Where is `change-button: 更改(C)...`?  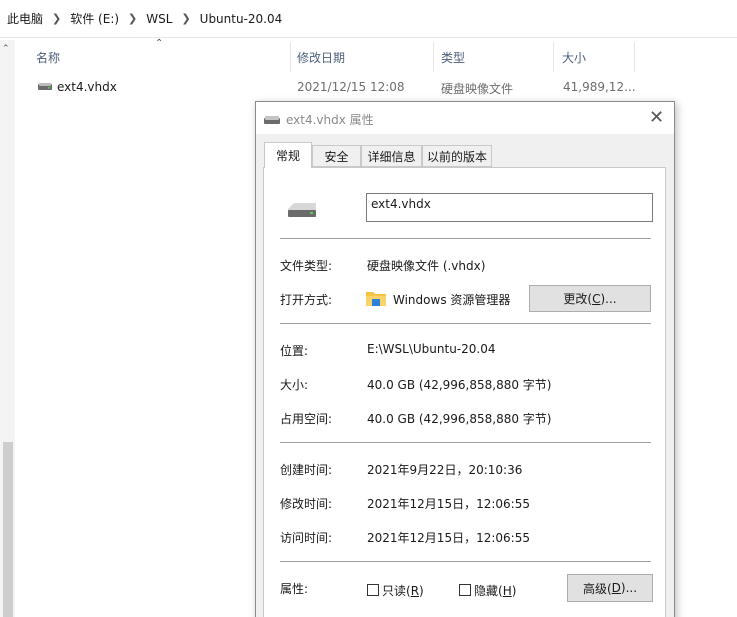
change-button: 更改(C)... is located at coordinates (590, 298).